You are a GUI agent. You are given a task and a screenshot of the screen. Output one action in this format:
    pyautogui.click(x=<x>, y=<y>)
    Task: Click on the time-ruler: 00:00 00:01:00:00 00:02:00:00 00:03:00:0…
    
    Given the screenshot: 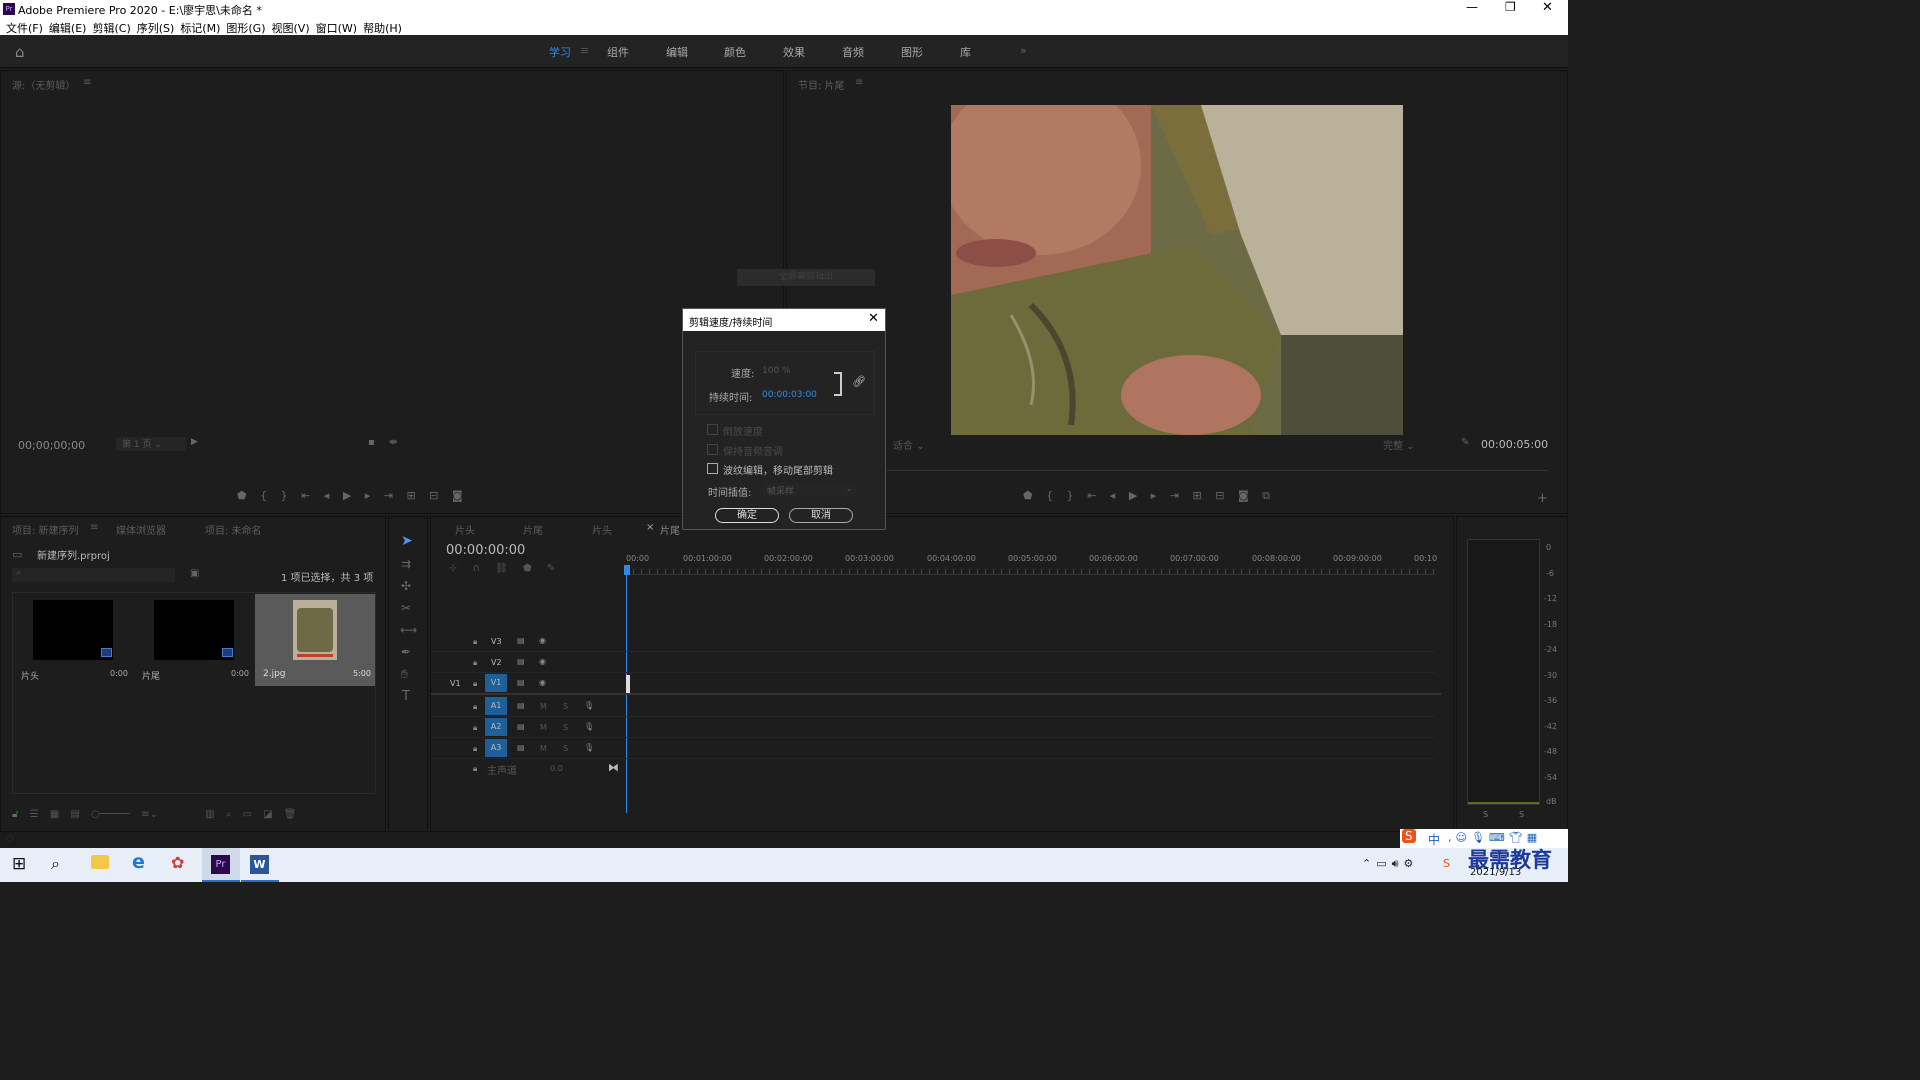 What is the action you would take?
    pyautogui.click(x=1031, y=563)
    